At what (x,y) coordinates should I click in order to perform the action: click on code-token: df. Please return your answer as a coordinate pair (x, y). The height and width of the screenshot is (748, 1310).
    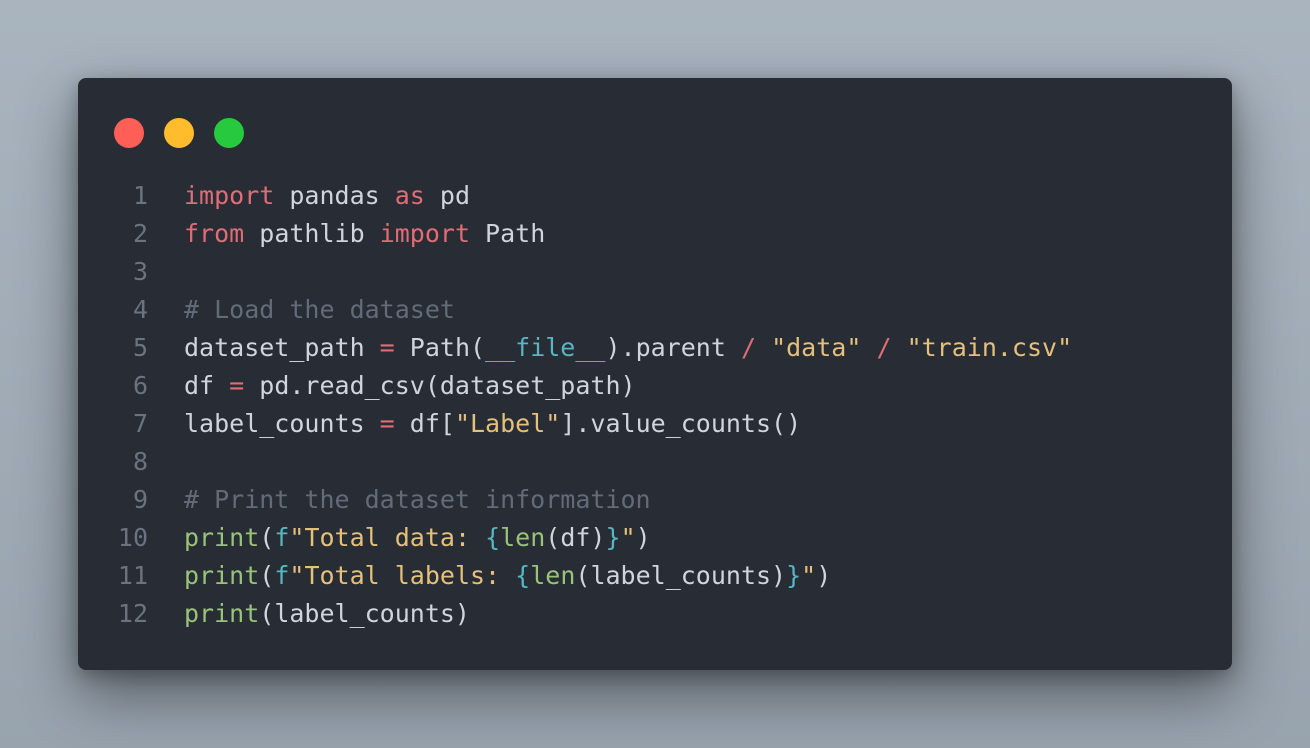
    Looking at the image, I should click on (207, 385).